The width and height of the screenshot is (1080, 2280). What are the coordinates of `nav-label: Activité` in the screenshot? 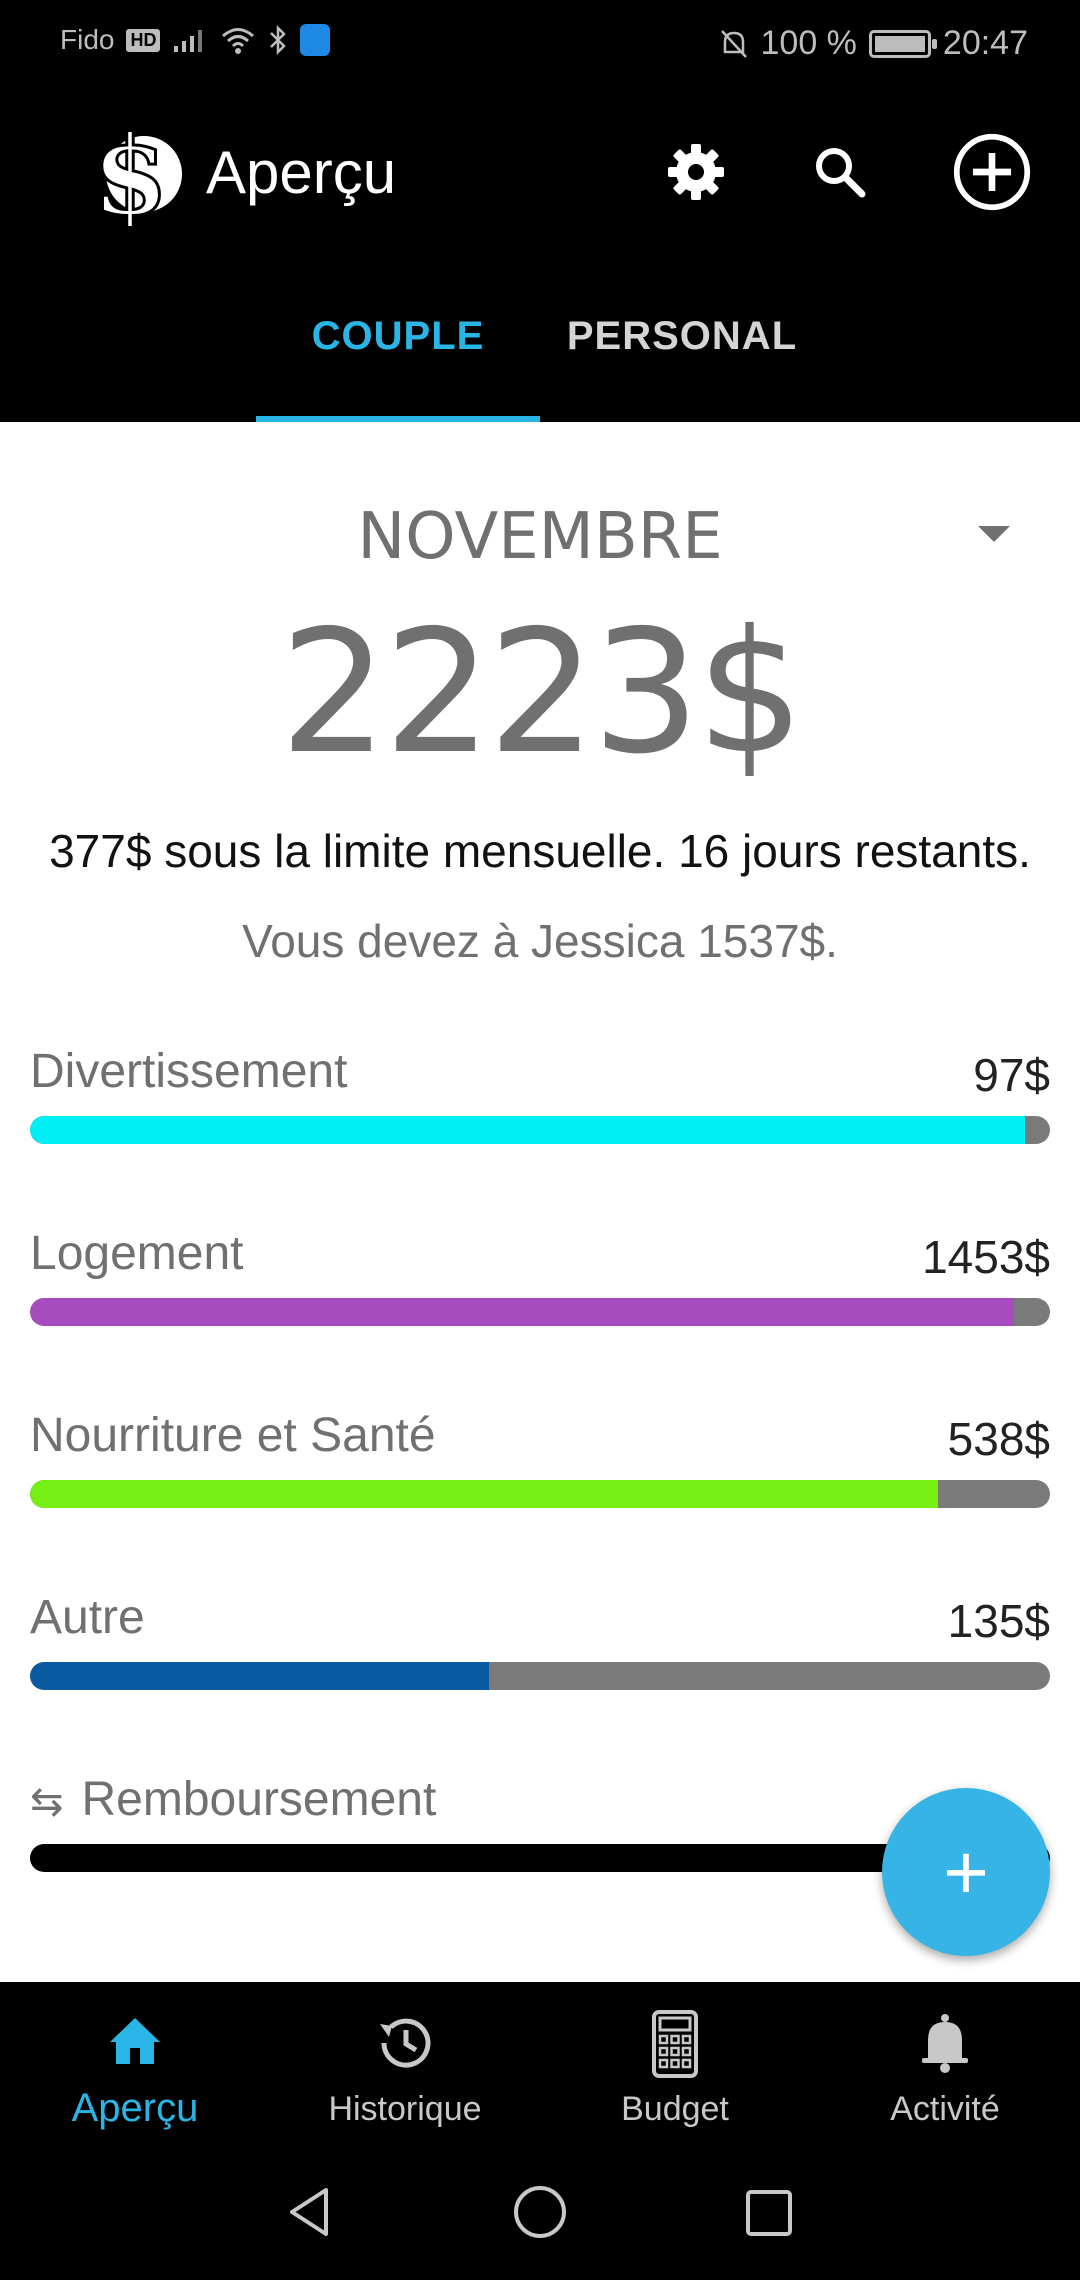 It's located at (945, 2109).